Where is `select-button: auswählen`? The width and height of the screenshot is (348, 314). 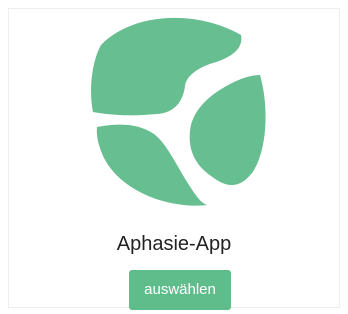
select-button: auswählen is located at coordinates (180, 290).